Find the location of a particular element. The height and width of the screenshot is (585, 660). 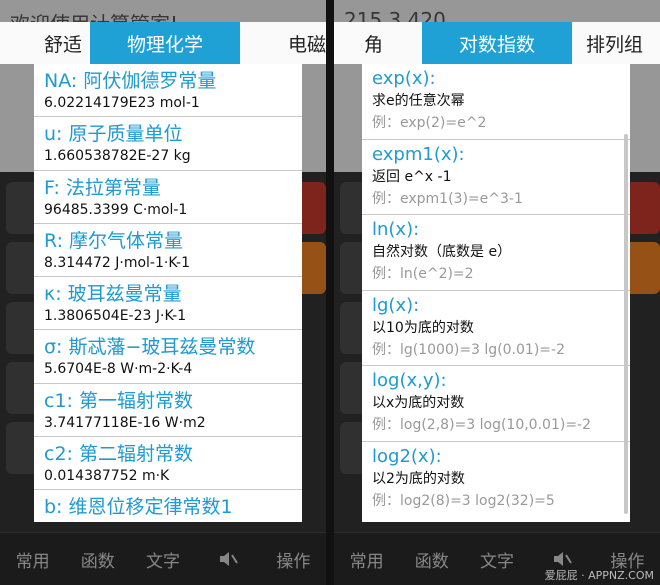

list-item: log2(x): 以2为底的对数 例：log2(8)=3 log2(32)=5 is located at coordinates (496, 480).